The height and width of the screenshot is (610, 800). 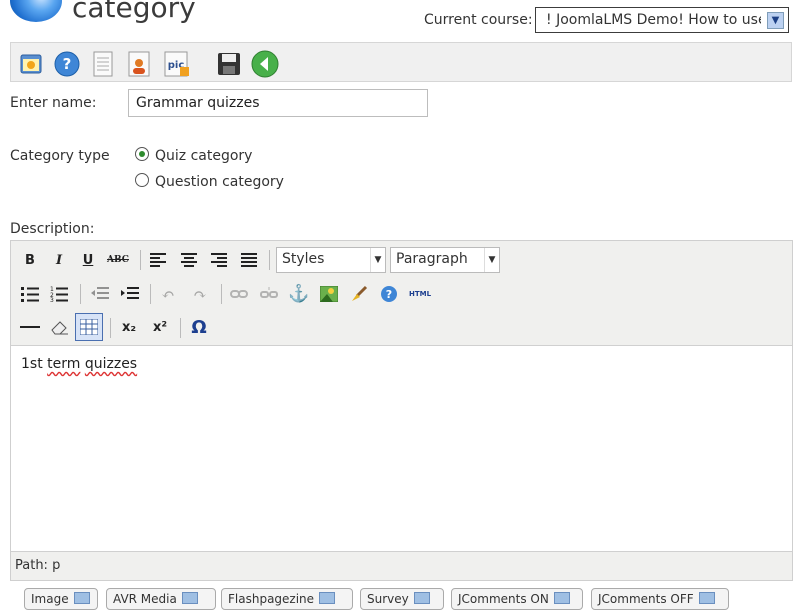 What do you see at coordinates (30, 294) in the screenshot?
I see `bullet-list-icon` at bounding box center [30, 294].